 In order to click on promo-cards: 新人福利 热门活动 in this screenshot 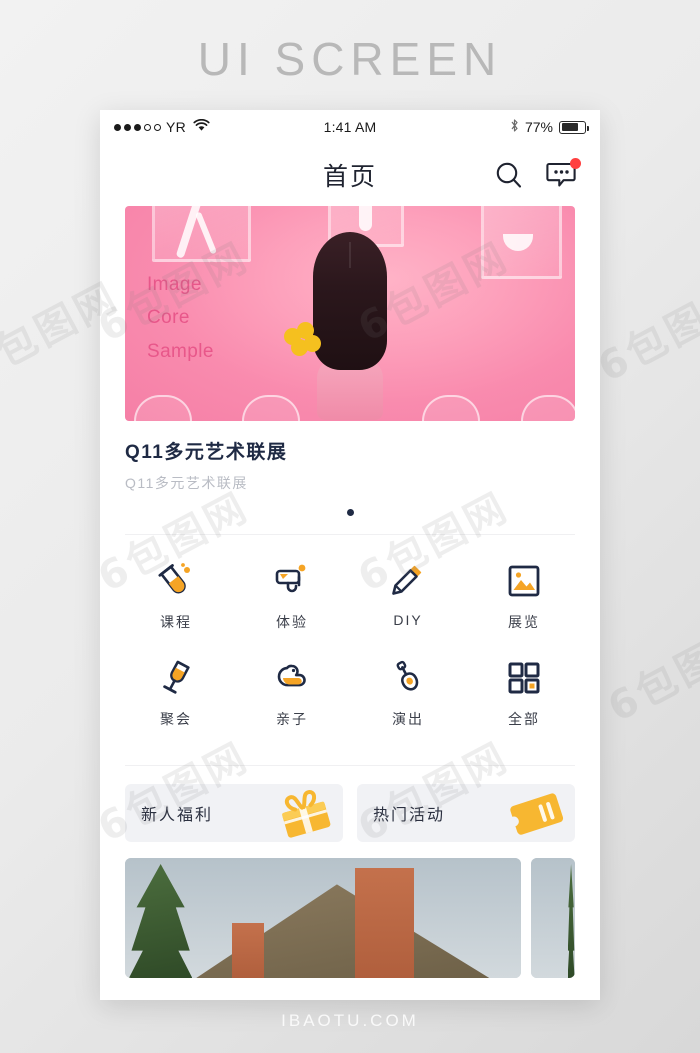, I will do `click(350, 804)`.